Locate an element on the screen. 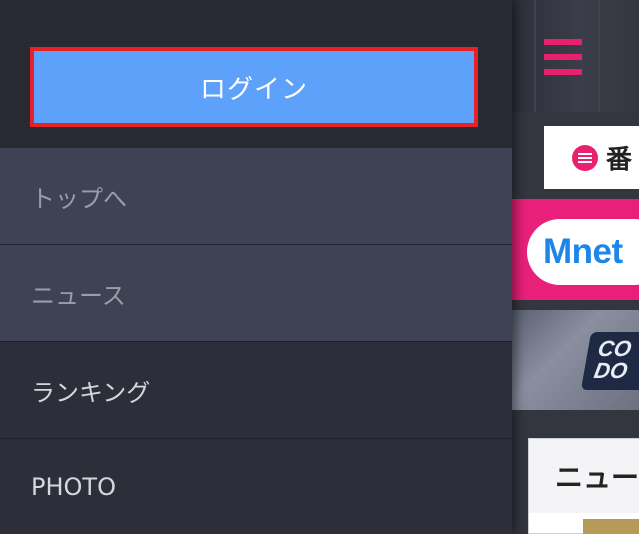 The image size is (639, 534). news-card: ニュー is located at coordinates (583, 486).